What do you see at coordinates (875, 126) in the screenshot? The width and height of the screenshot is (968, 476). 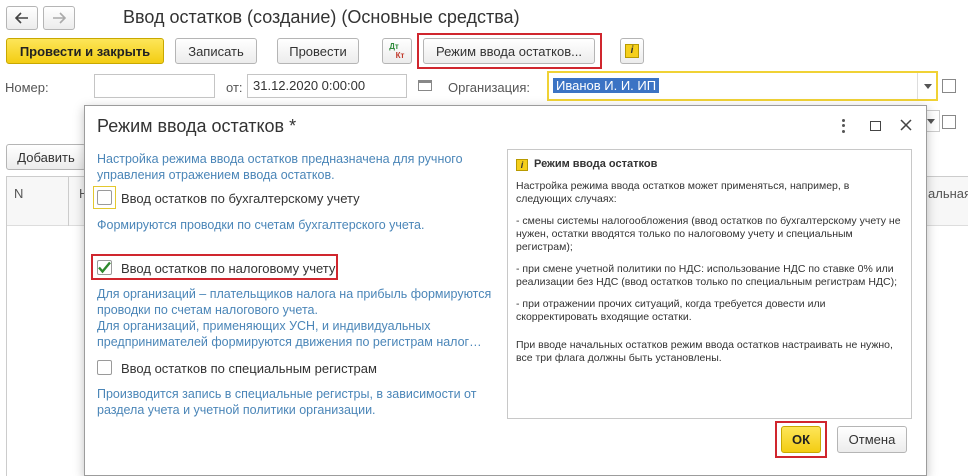 I see `maximize-icon` at bounding box center [875, 126].